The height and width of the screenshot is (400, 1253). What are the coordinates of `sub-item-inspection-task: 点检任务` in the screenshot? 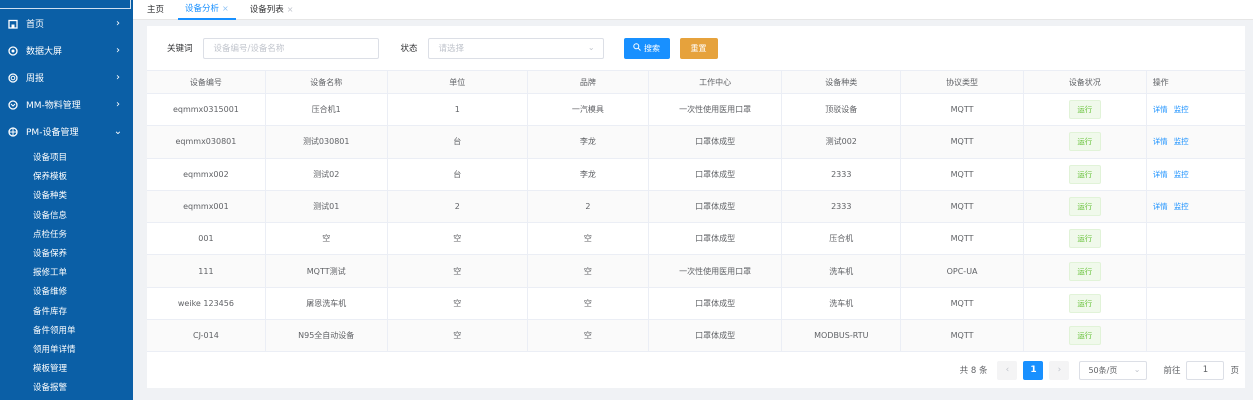 It's located at (66, 235).